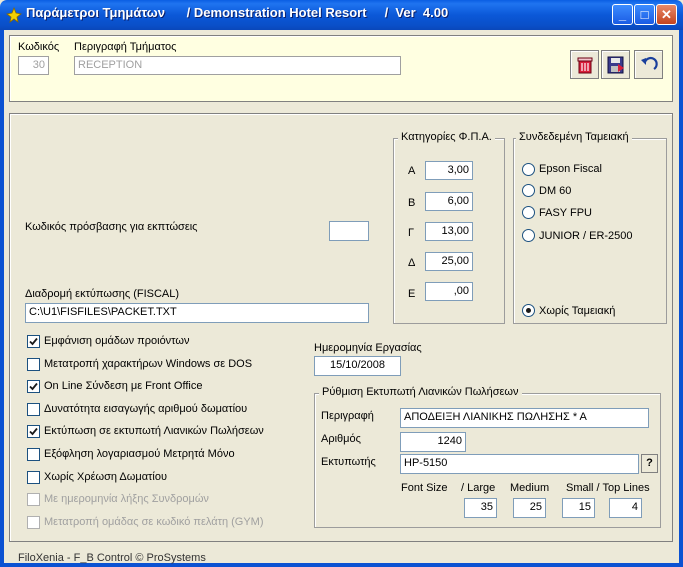 Image resolution: width=683 pixels, height=567 pixels. Describe the element at coordinates (123, 386) in the screenshot. I see `option-checkbox-label-2: On Line Σύνδεση με Front Office` at that location.